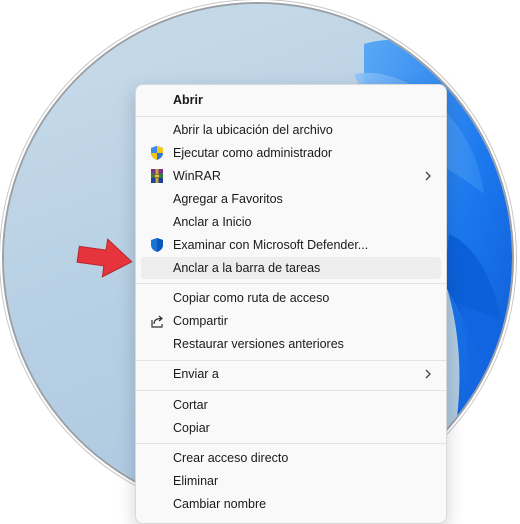  Describe the element at coordinates (196, 481) in the screenshot. I see `menu-item-label: Eliminar` at that location.